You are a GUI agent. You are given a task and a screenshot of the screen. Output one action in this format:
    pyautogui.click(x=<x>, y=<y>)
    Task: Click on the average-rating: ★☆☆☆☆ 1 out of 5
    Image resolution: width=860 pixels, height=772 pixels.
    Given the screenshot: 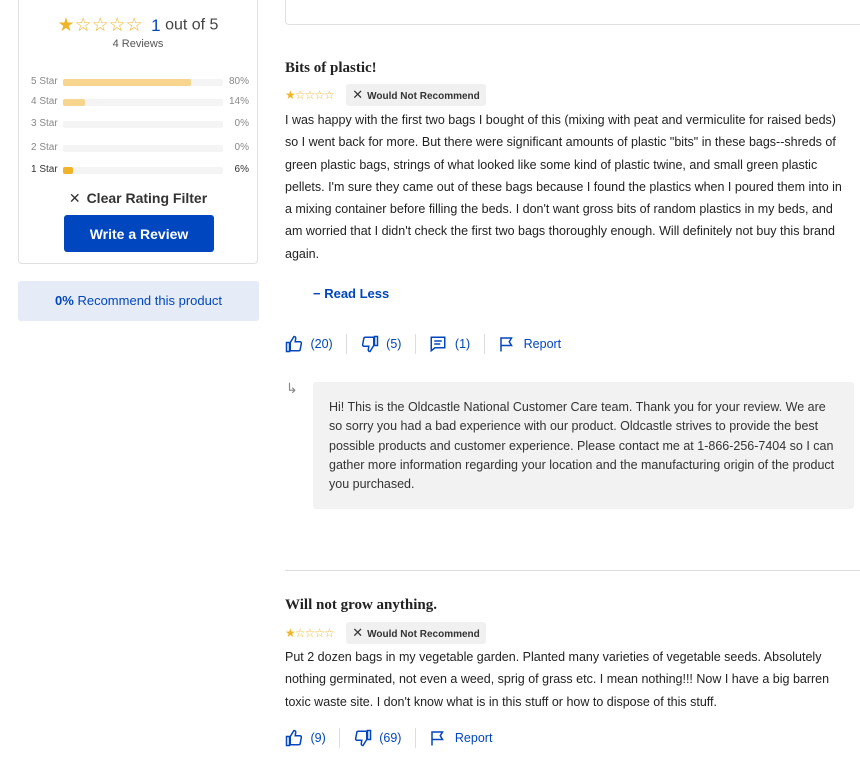 What is the action you would take?
    pyautogui.click(x=138, y=25)
    